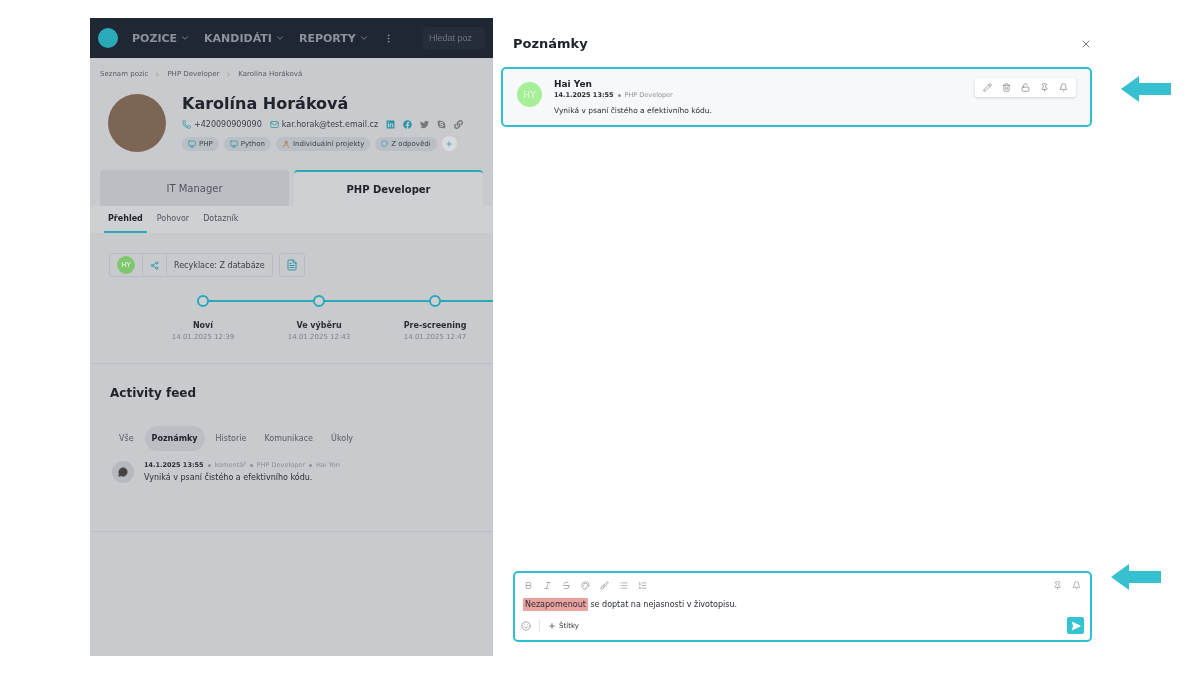  Describe the element at coordinates (229, 477) in the screenshot. I see `feed-text: Vyniká v psaní čistého a efektivního kódu.` at that location.